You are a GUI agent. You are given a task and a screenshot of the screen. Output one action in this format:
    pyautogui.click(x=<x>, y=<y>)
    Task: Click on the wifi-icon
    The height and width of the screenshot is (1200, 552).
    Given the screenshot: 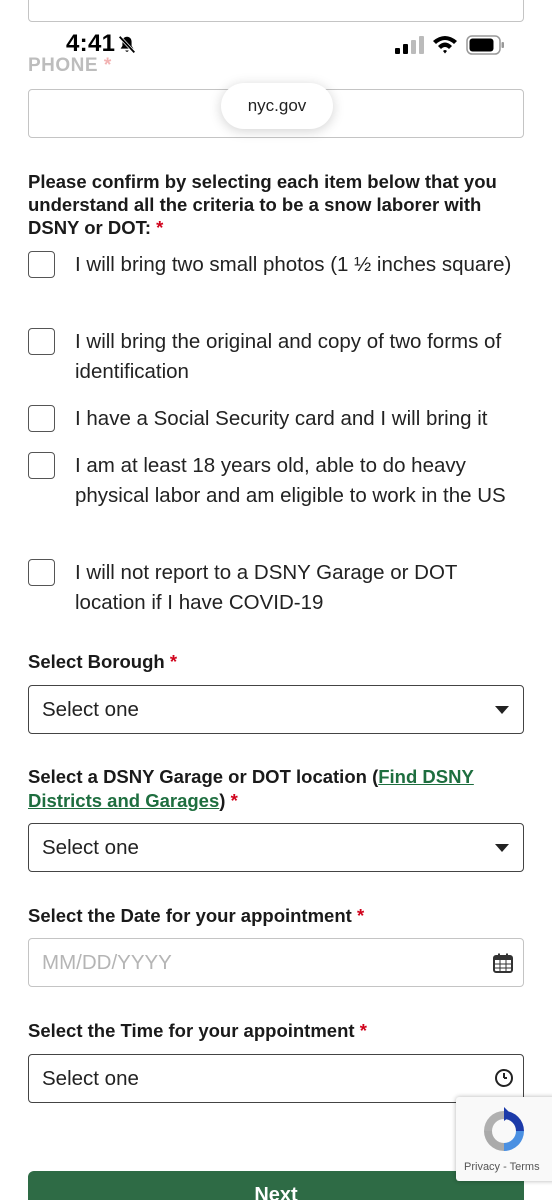 What is the action you would take?
    pyautogui.click(x=445, y=45)
    